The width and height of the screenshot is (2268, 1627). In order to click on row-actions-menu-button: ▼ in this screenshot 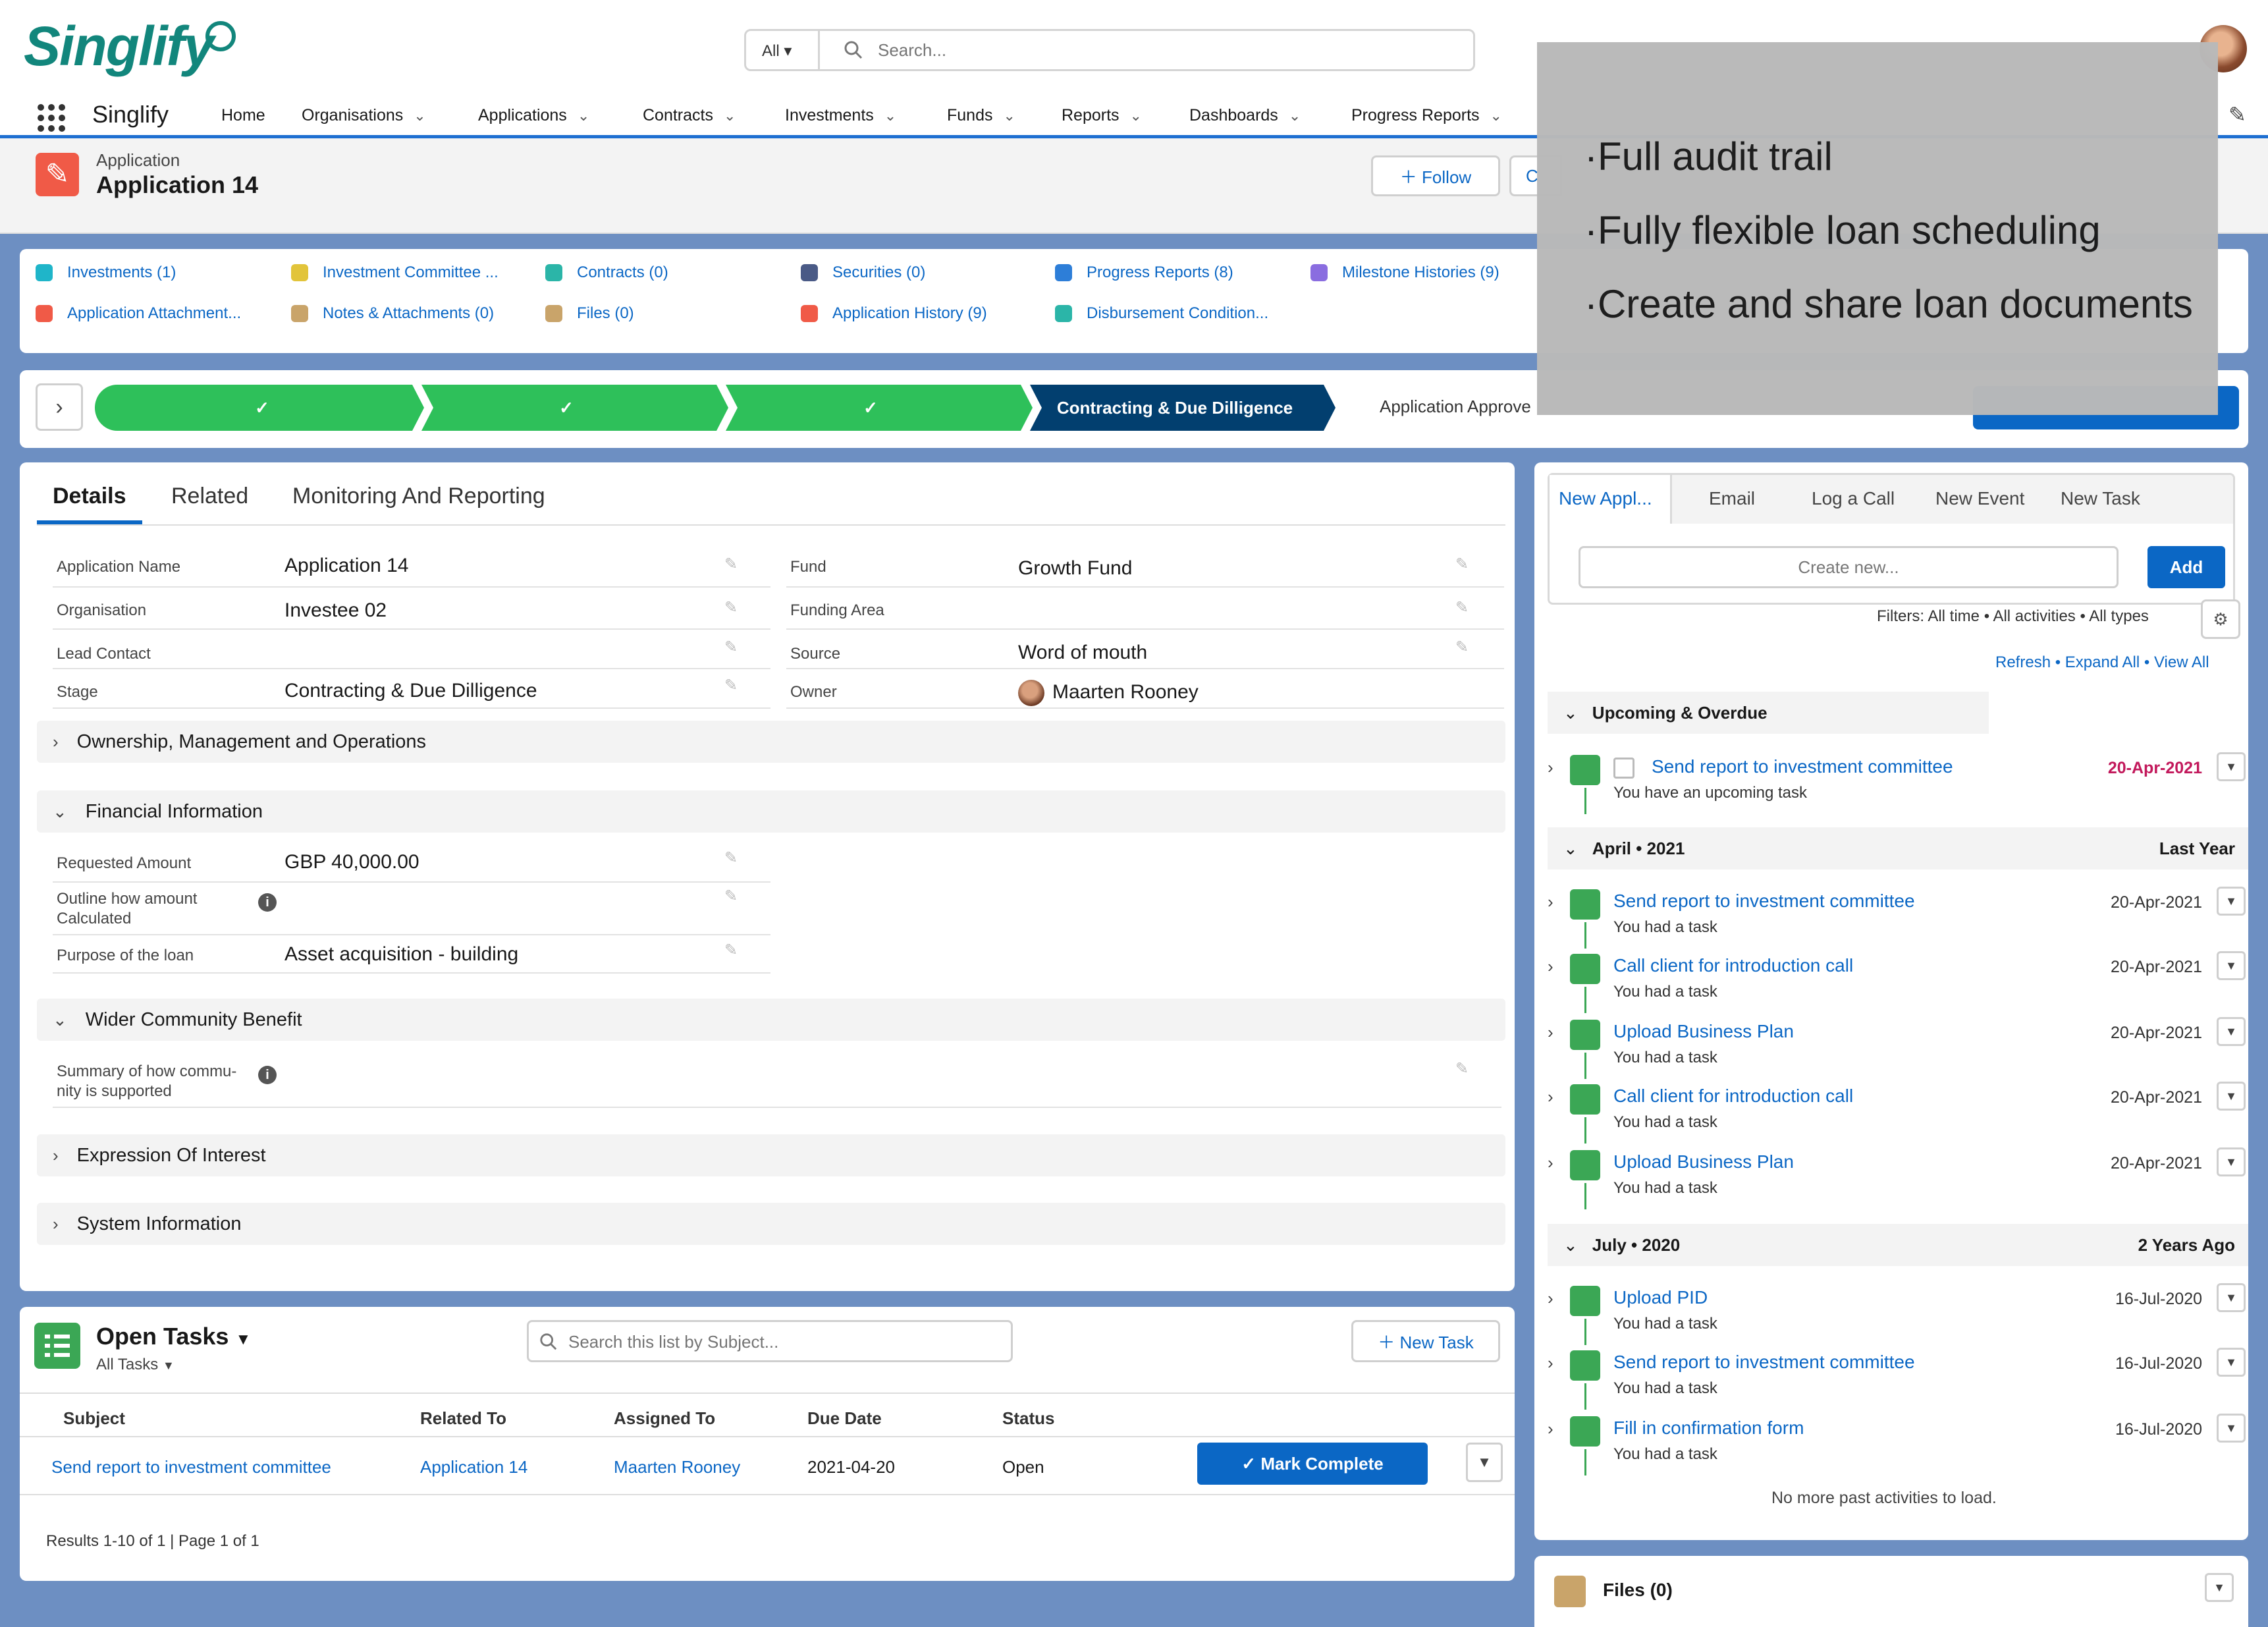, I will do `click(1485, 1462)`.